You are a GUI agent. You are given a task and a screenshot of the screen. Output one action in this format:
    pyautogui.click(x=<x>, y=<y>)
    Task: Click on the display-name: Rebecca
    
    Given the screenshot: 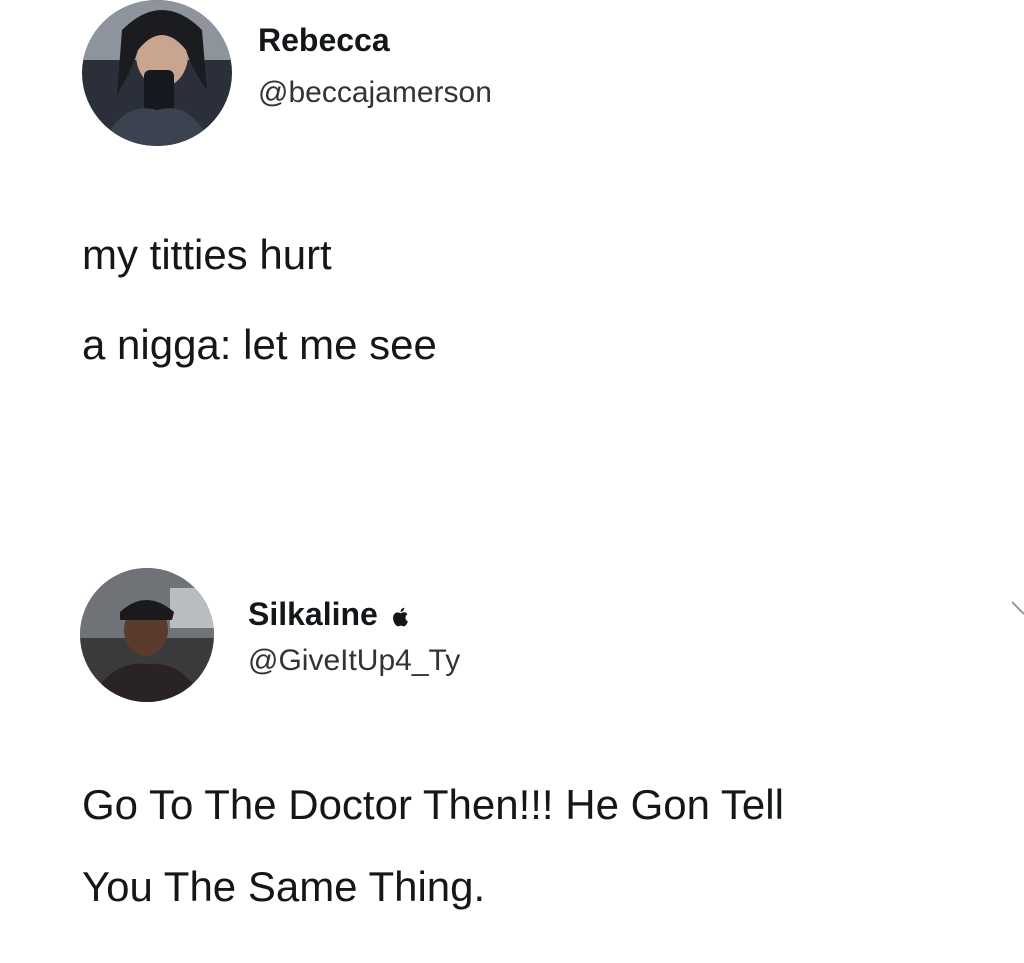 What is the action you would take?
    pyautogui.click(x=324, y=40)
    